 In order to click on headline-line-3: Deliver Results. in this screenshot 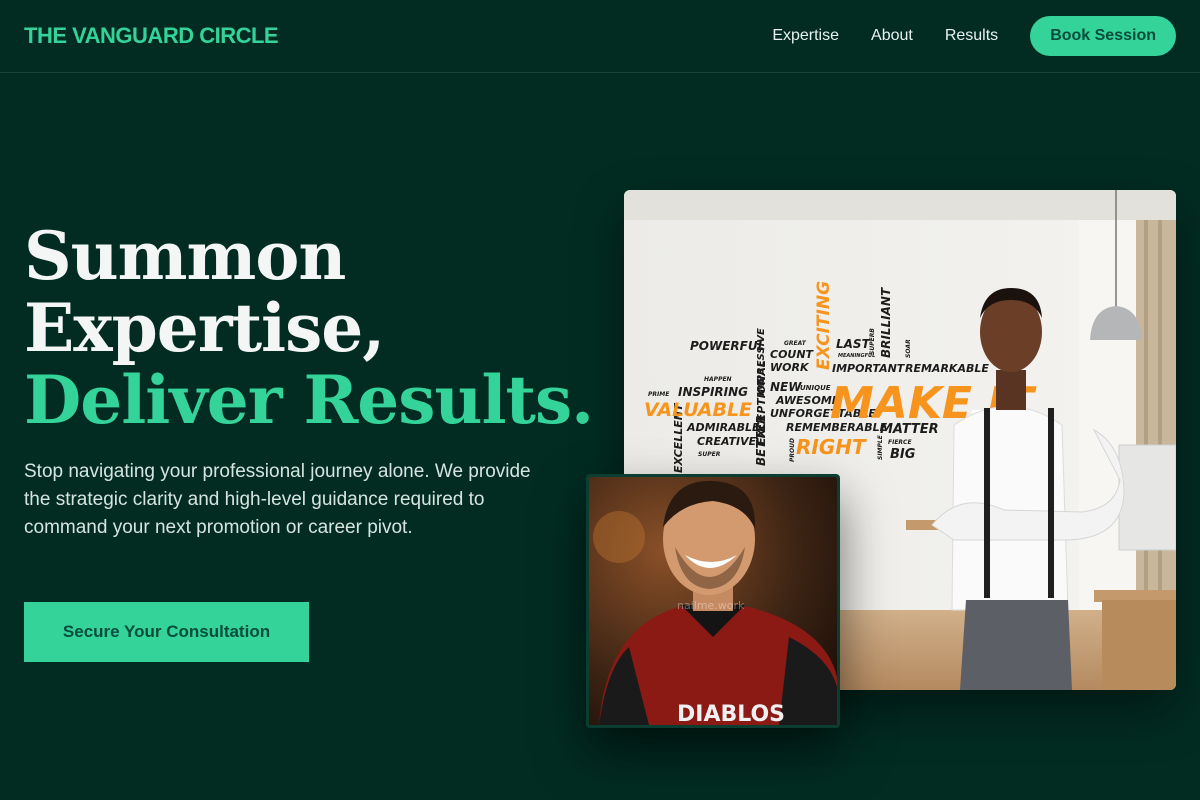, I will do `click(309, 400)`.